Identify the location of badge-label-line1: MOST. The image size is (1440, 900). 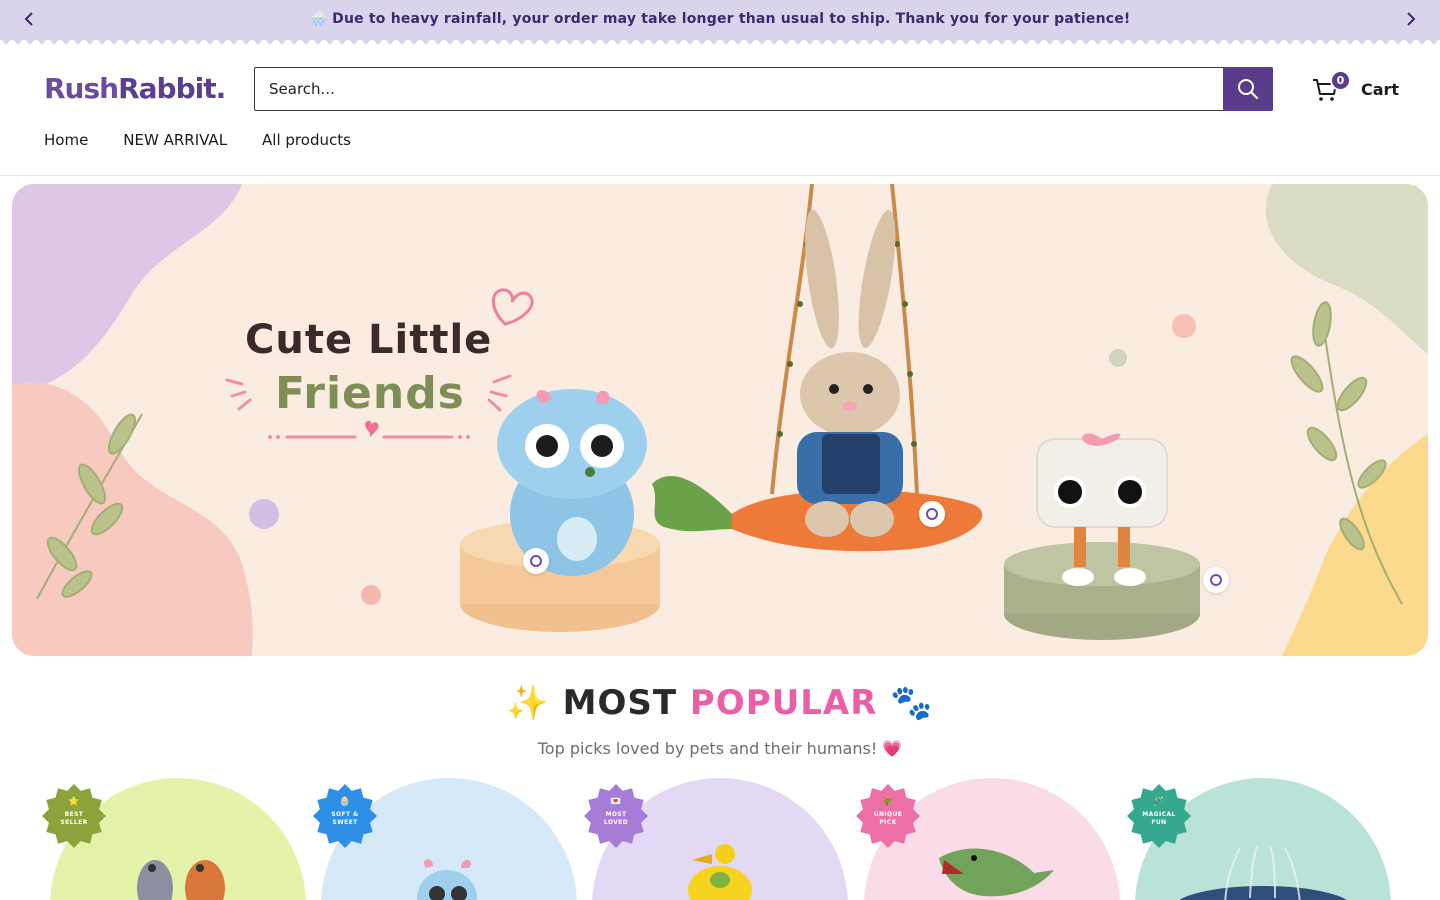
(616, 814).